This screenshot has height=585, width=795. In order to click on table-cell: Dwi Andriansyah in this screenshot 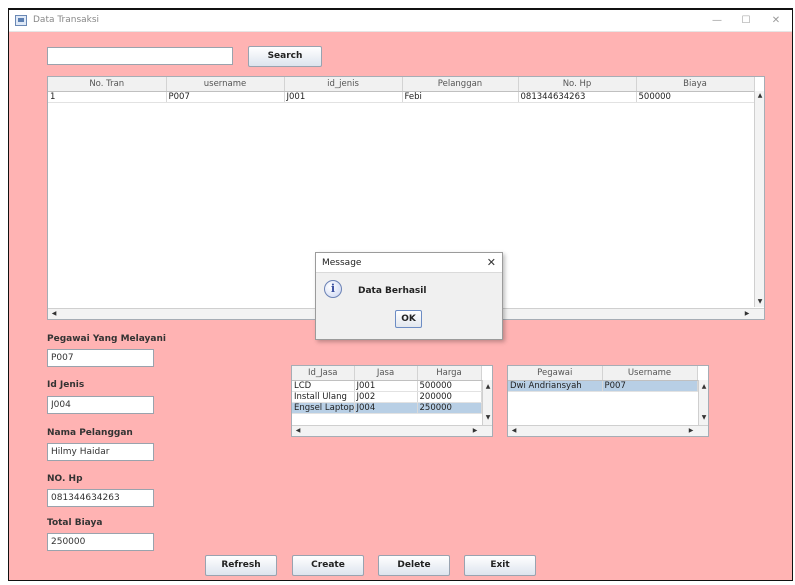, I will do `click(555, 386)`.